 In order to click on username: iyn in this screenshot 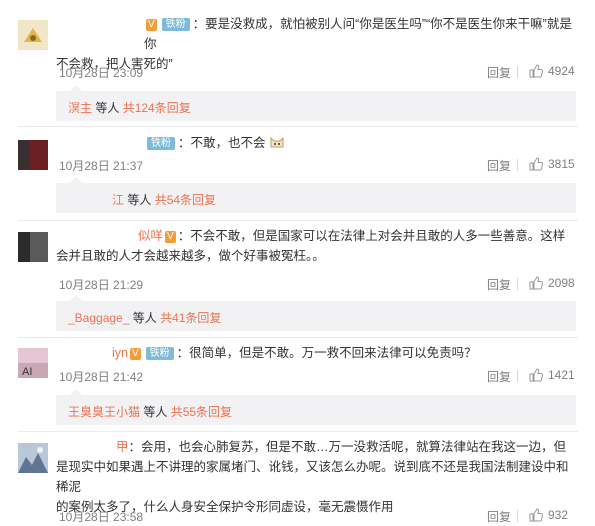, I will do `click(120, 353)`.